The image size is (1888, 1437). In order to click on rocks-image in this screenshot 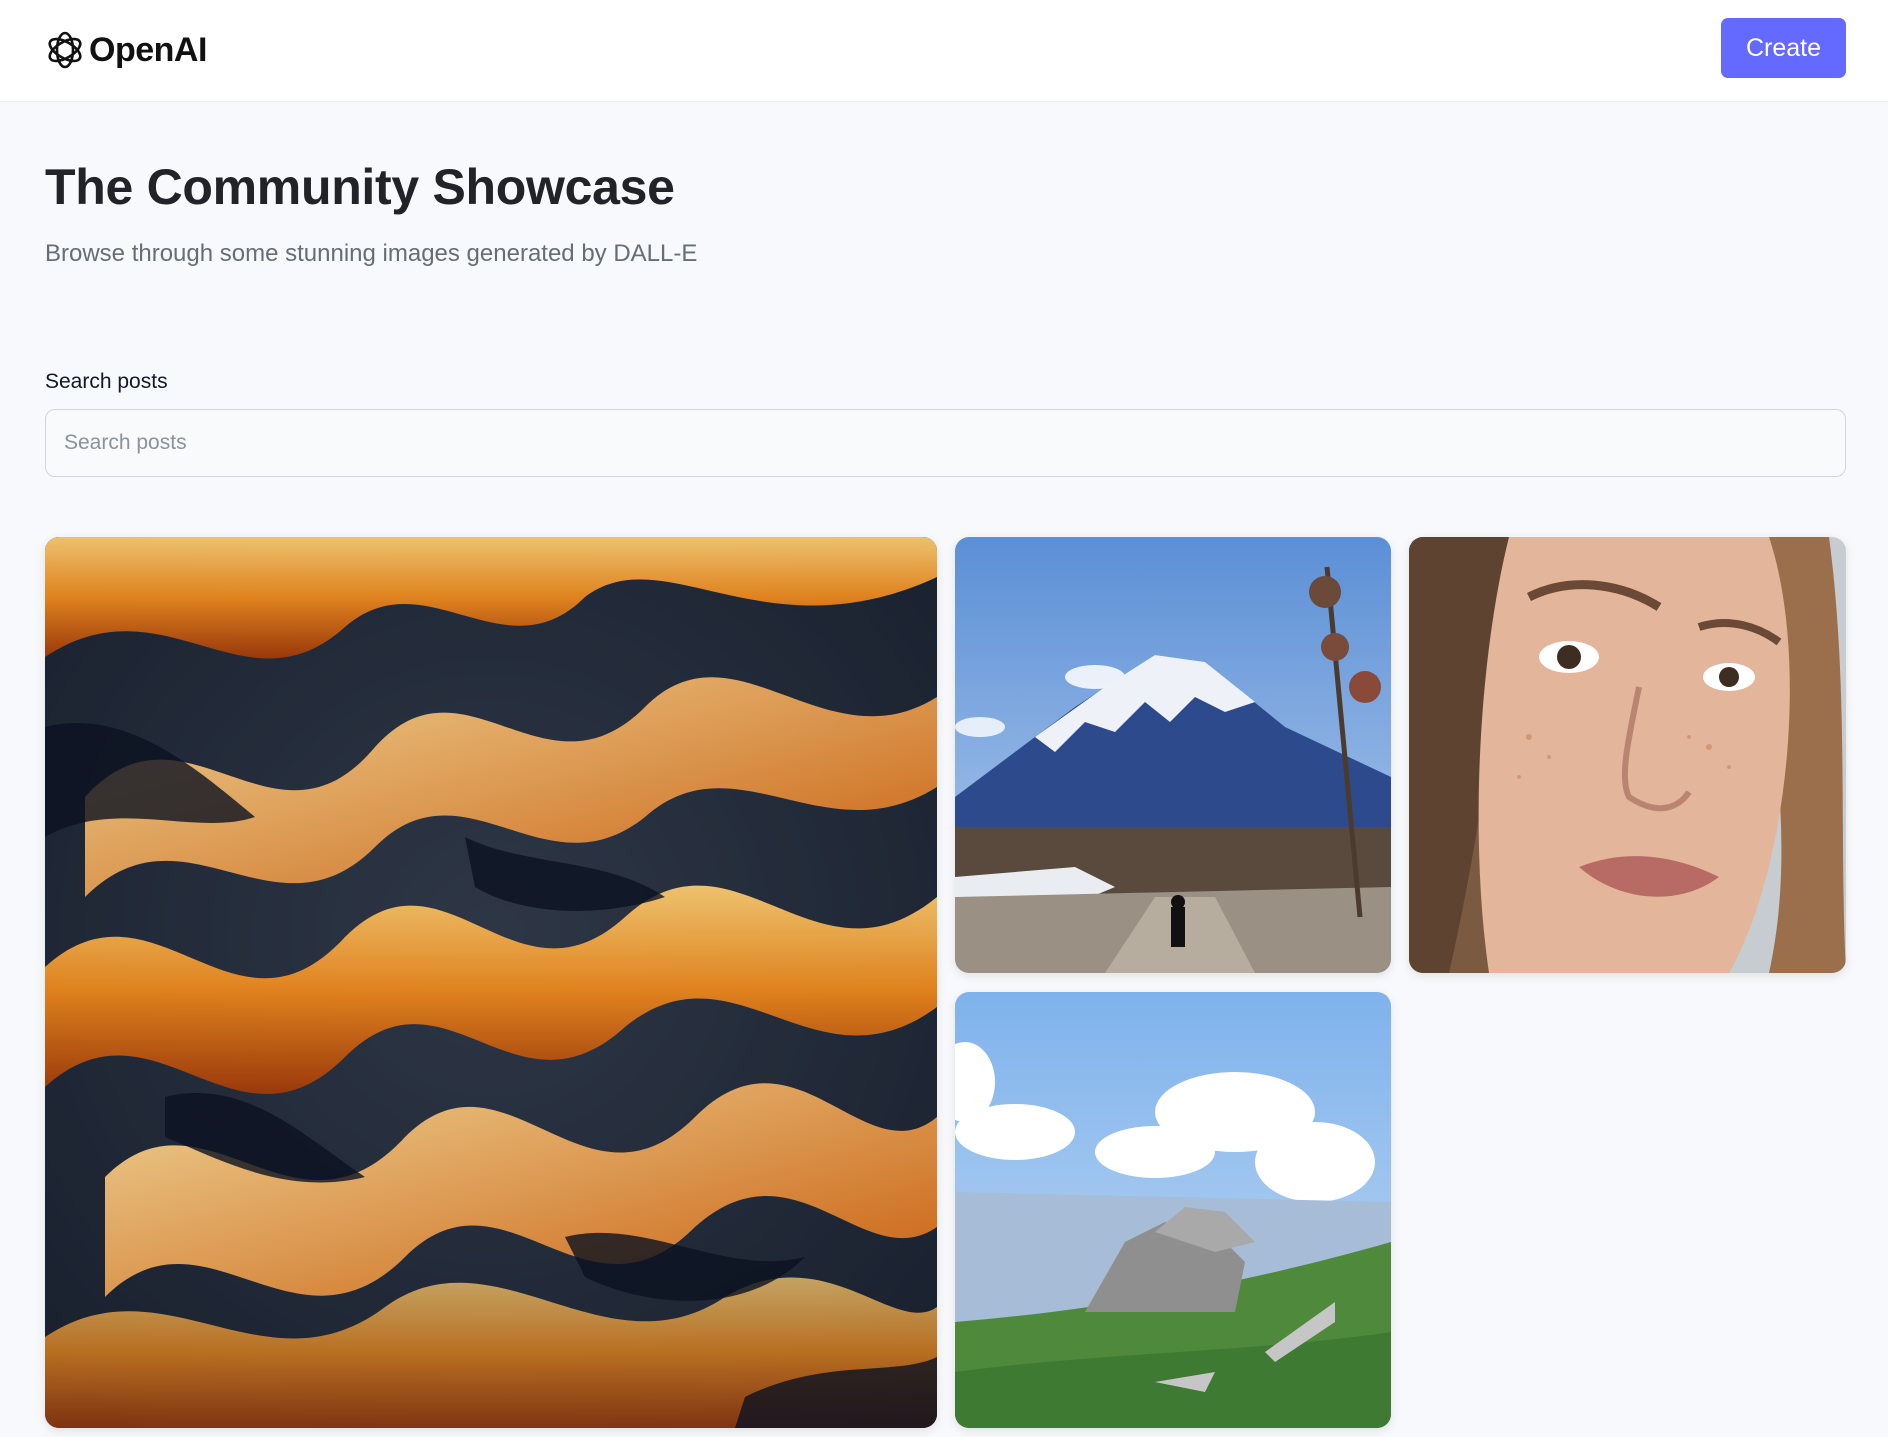, I will do `click(1173, 1210)`.